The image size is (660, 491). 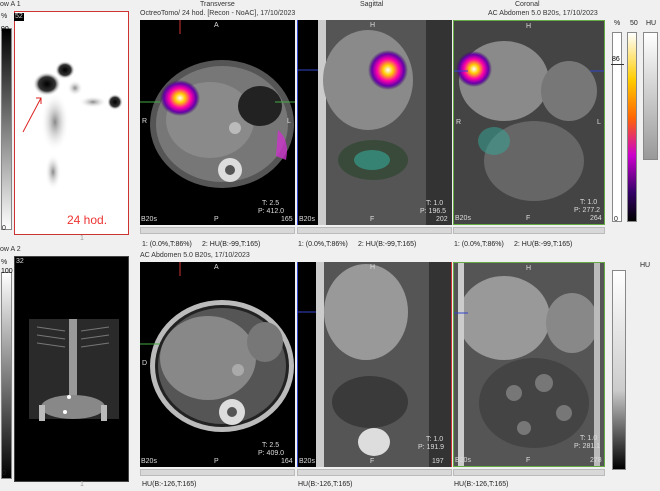 I want to click on row1-transverse-bottom: P, so click(x=216, y=219).